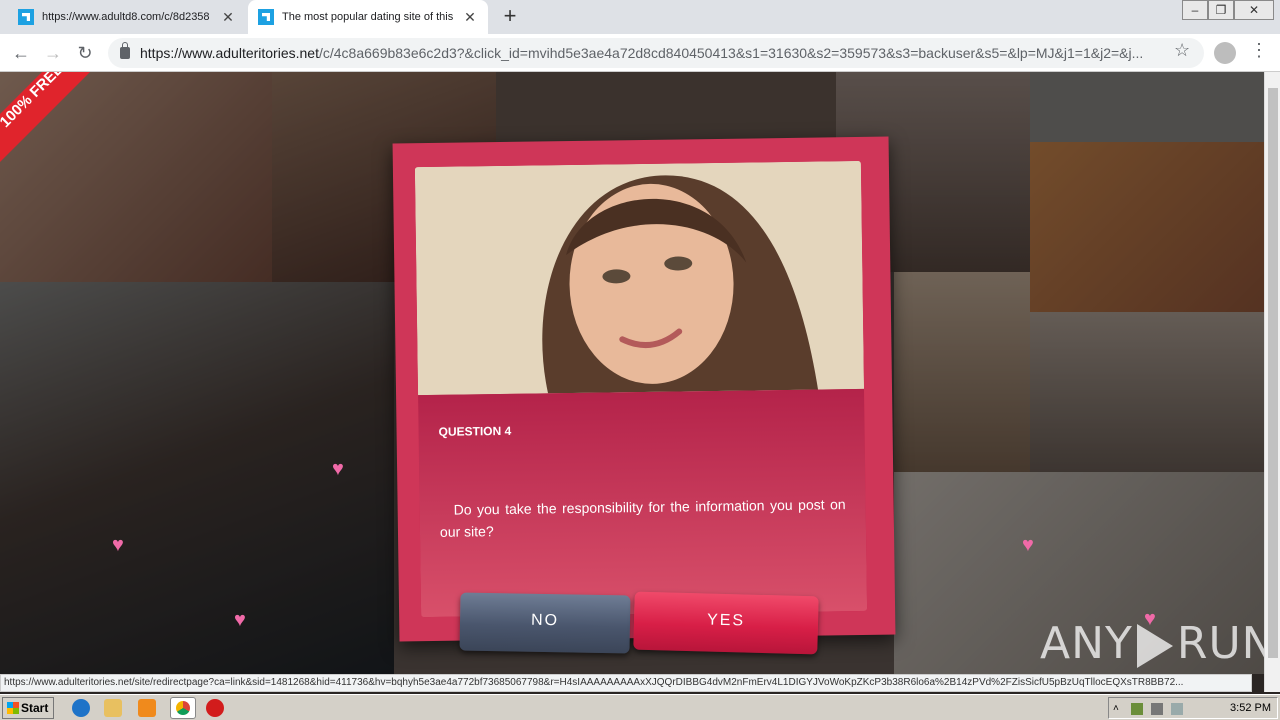  What do you see at coordinates (1226, 643) in the screenshot?
I see `watermark-right-text: RUN` at bounding box center [1226, 643].